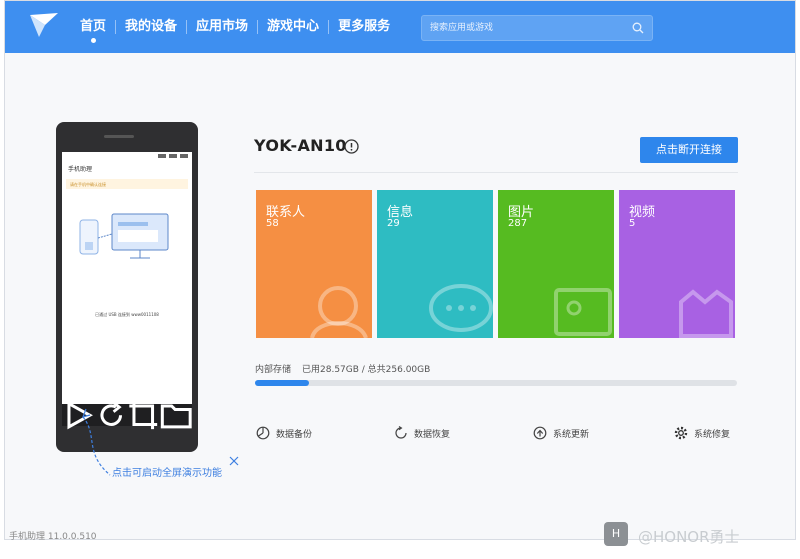 This screenshot has width=800, height=559. What do you see at coordinates (677, 264) in the screenshot?
I see `tile-videos: 视频 5` at bounding box center [677, 264].